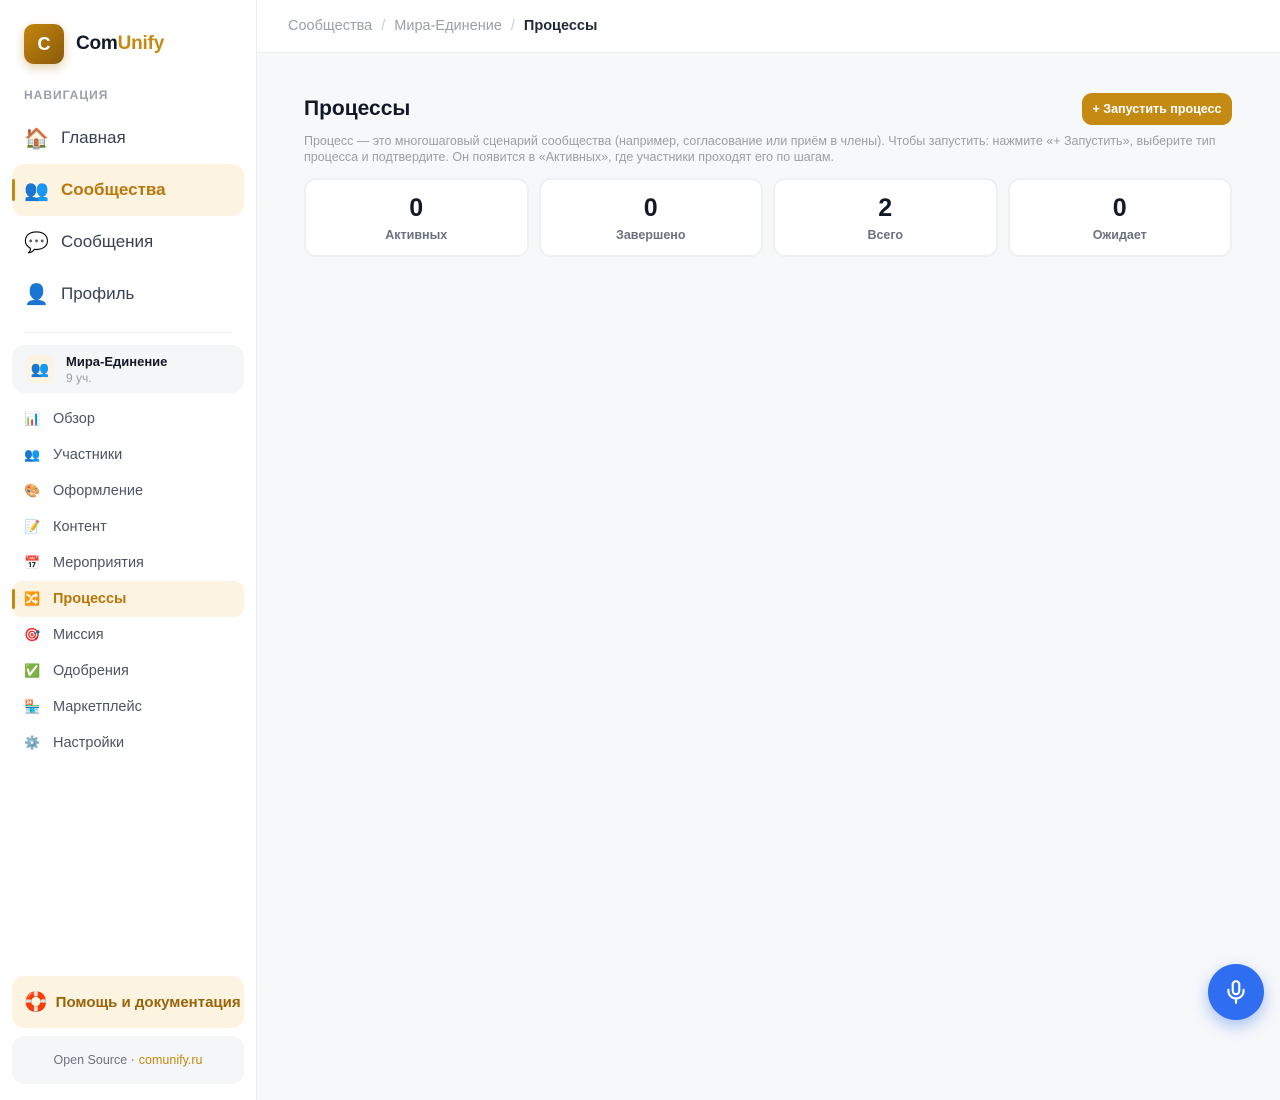 The width and height of the screenshot is (1280, 1100). Describe the element at coordinates (90, 599) in the screenshot. I see `sidebar-item-label: Процессы` at that location.